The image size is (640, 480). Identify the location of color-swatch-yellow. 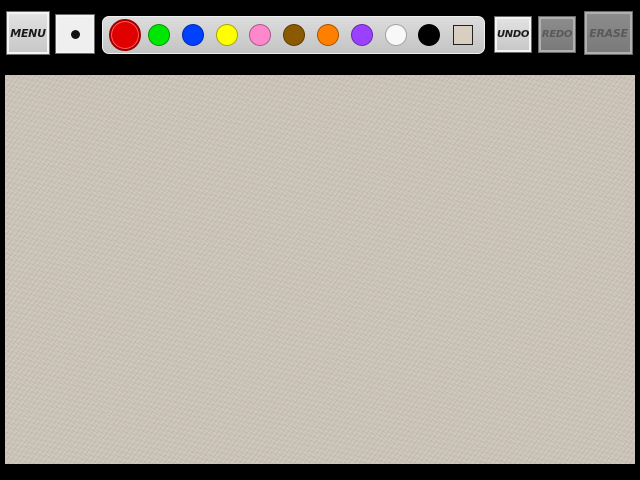
(227, 35).